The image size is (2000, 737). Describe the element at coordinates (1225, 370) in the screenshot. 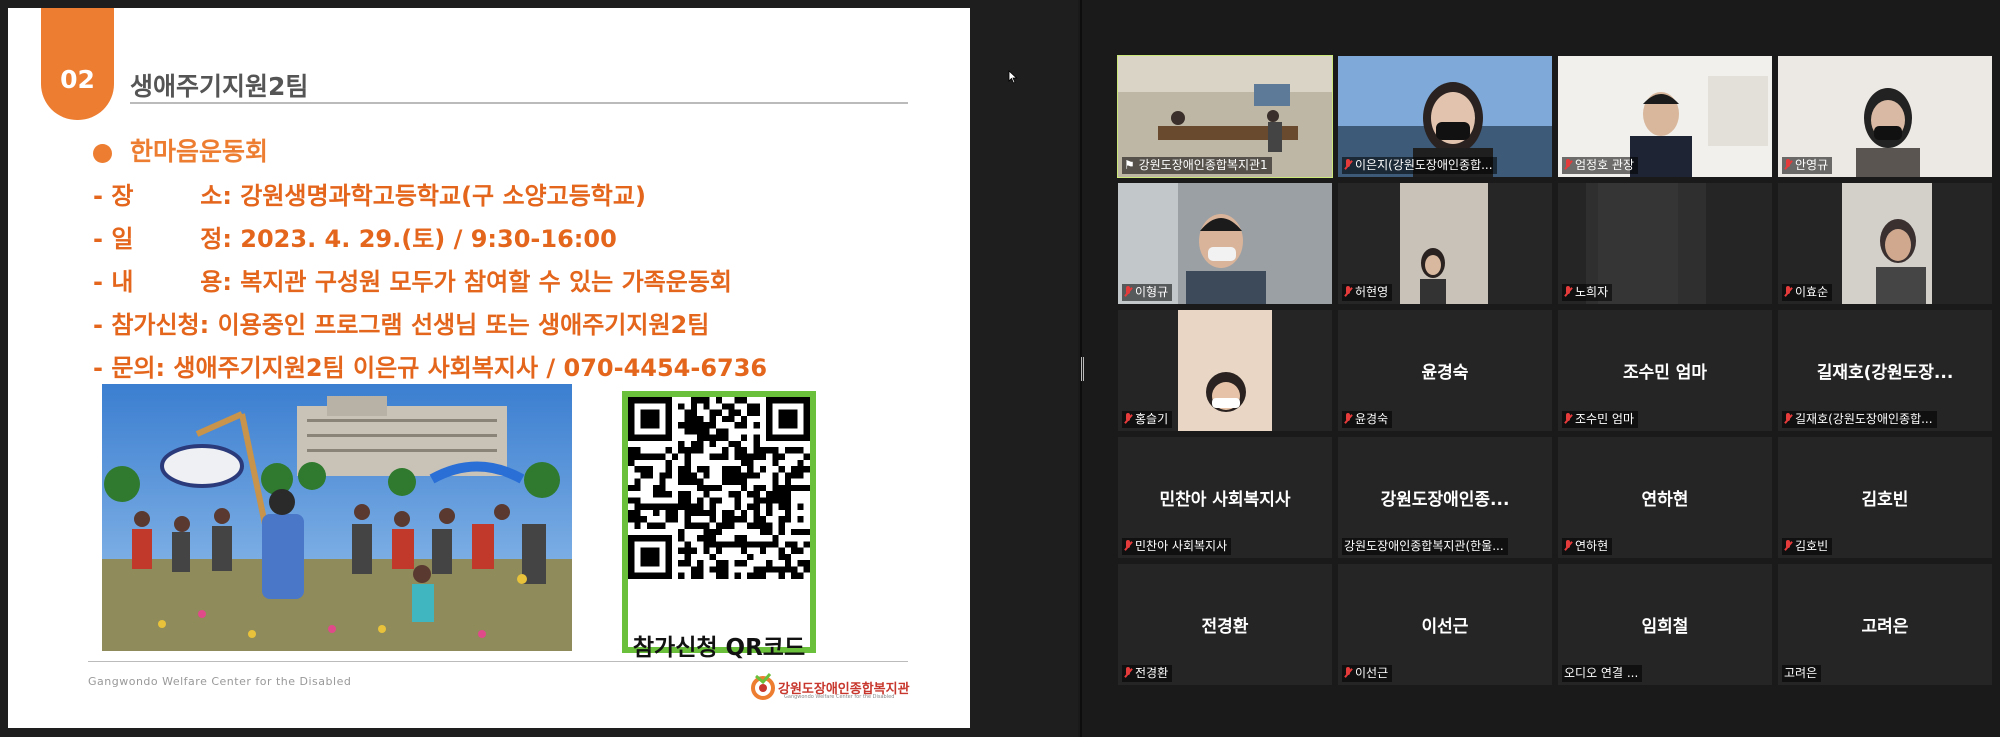

I see `participant-tile: 홍슬기` at that location.